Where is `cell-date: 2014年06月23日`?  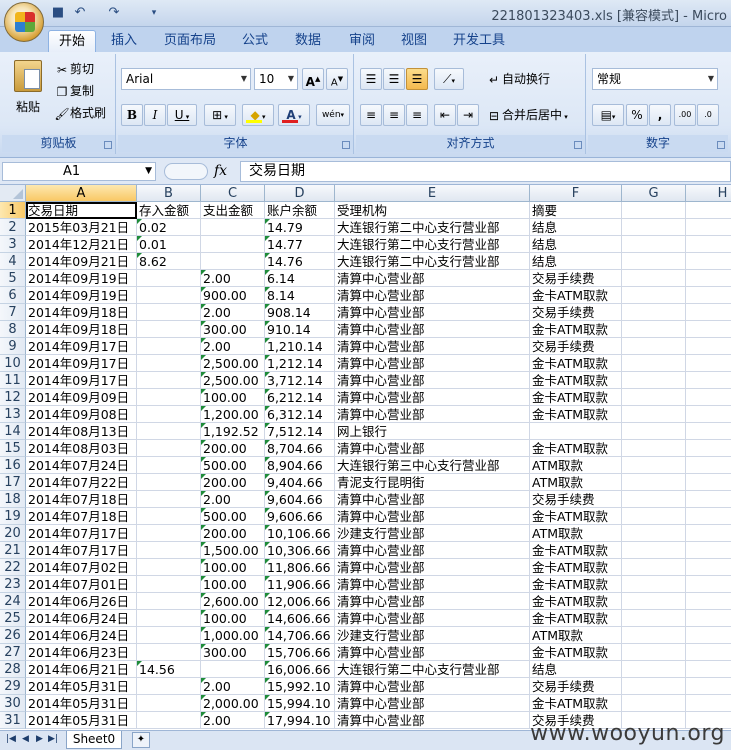
cell-date: 2014年06月23日 is located at coordinates (81, 652).